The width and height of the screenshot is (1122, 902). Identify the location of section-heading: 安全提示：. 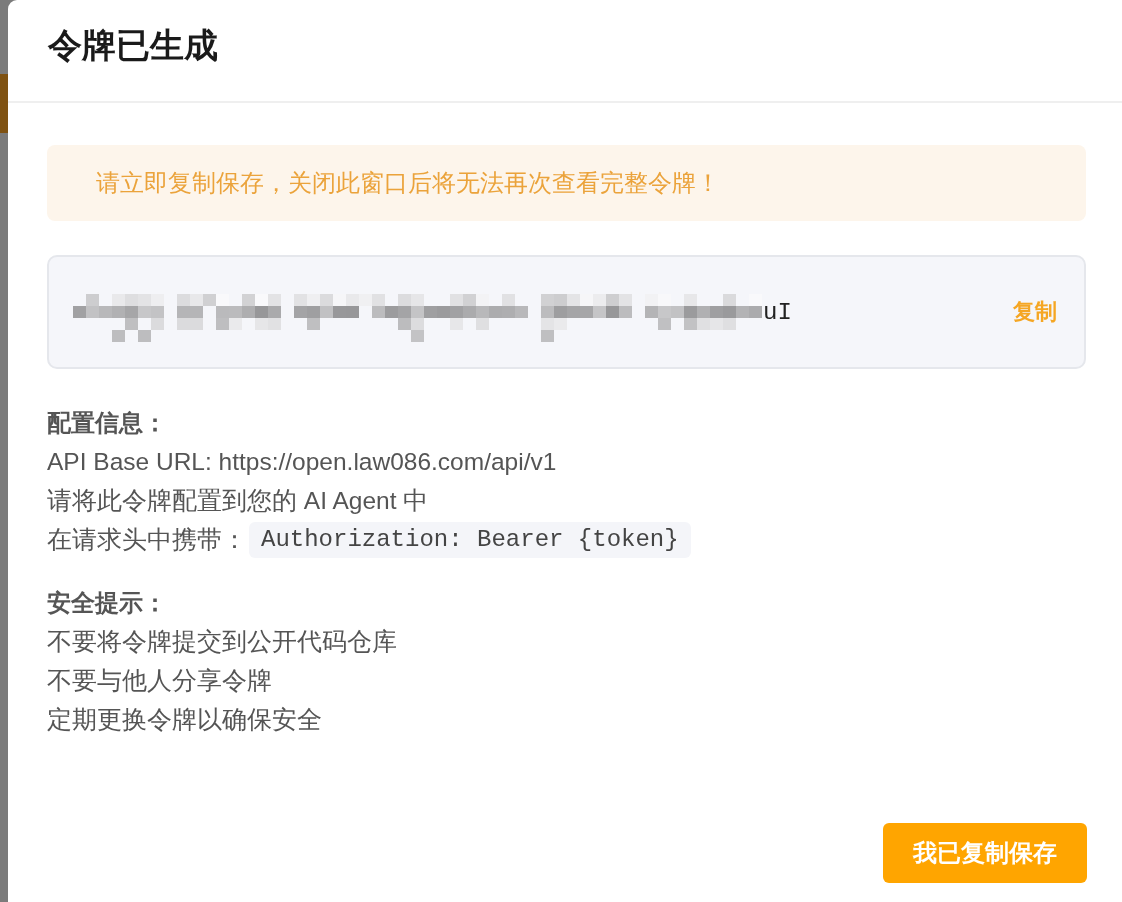
(107, 603).